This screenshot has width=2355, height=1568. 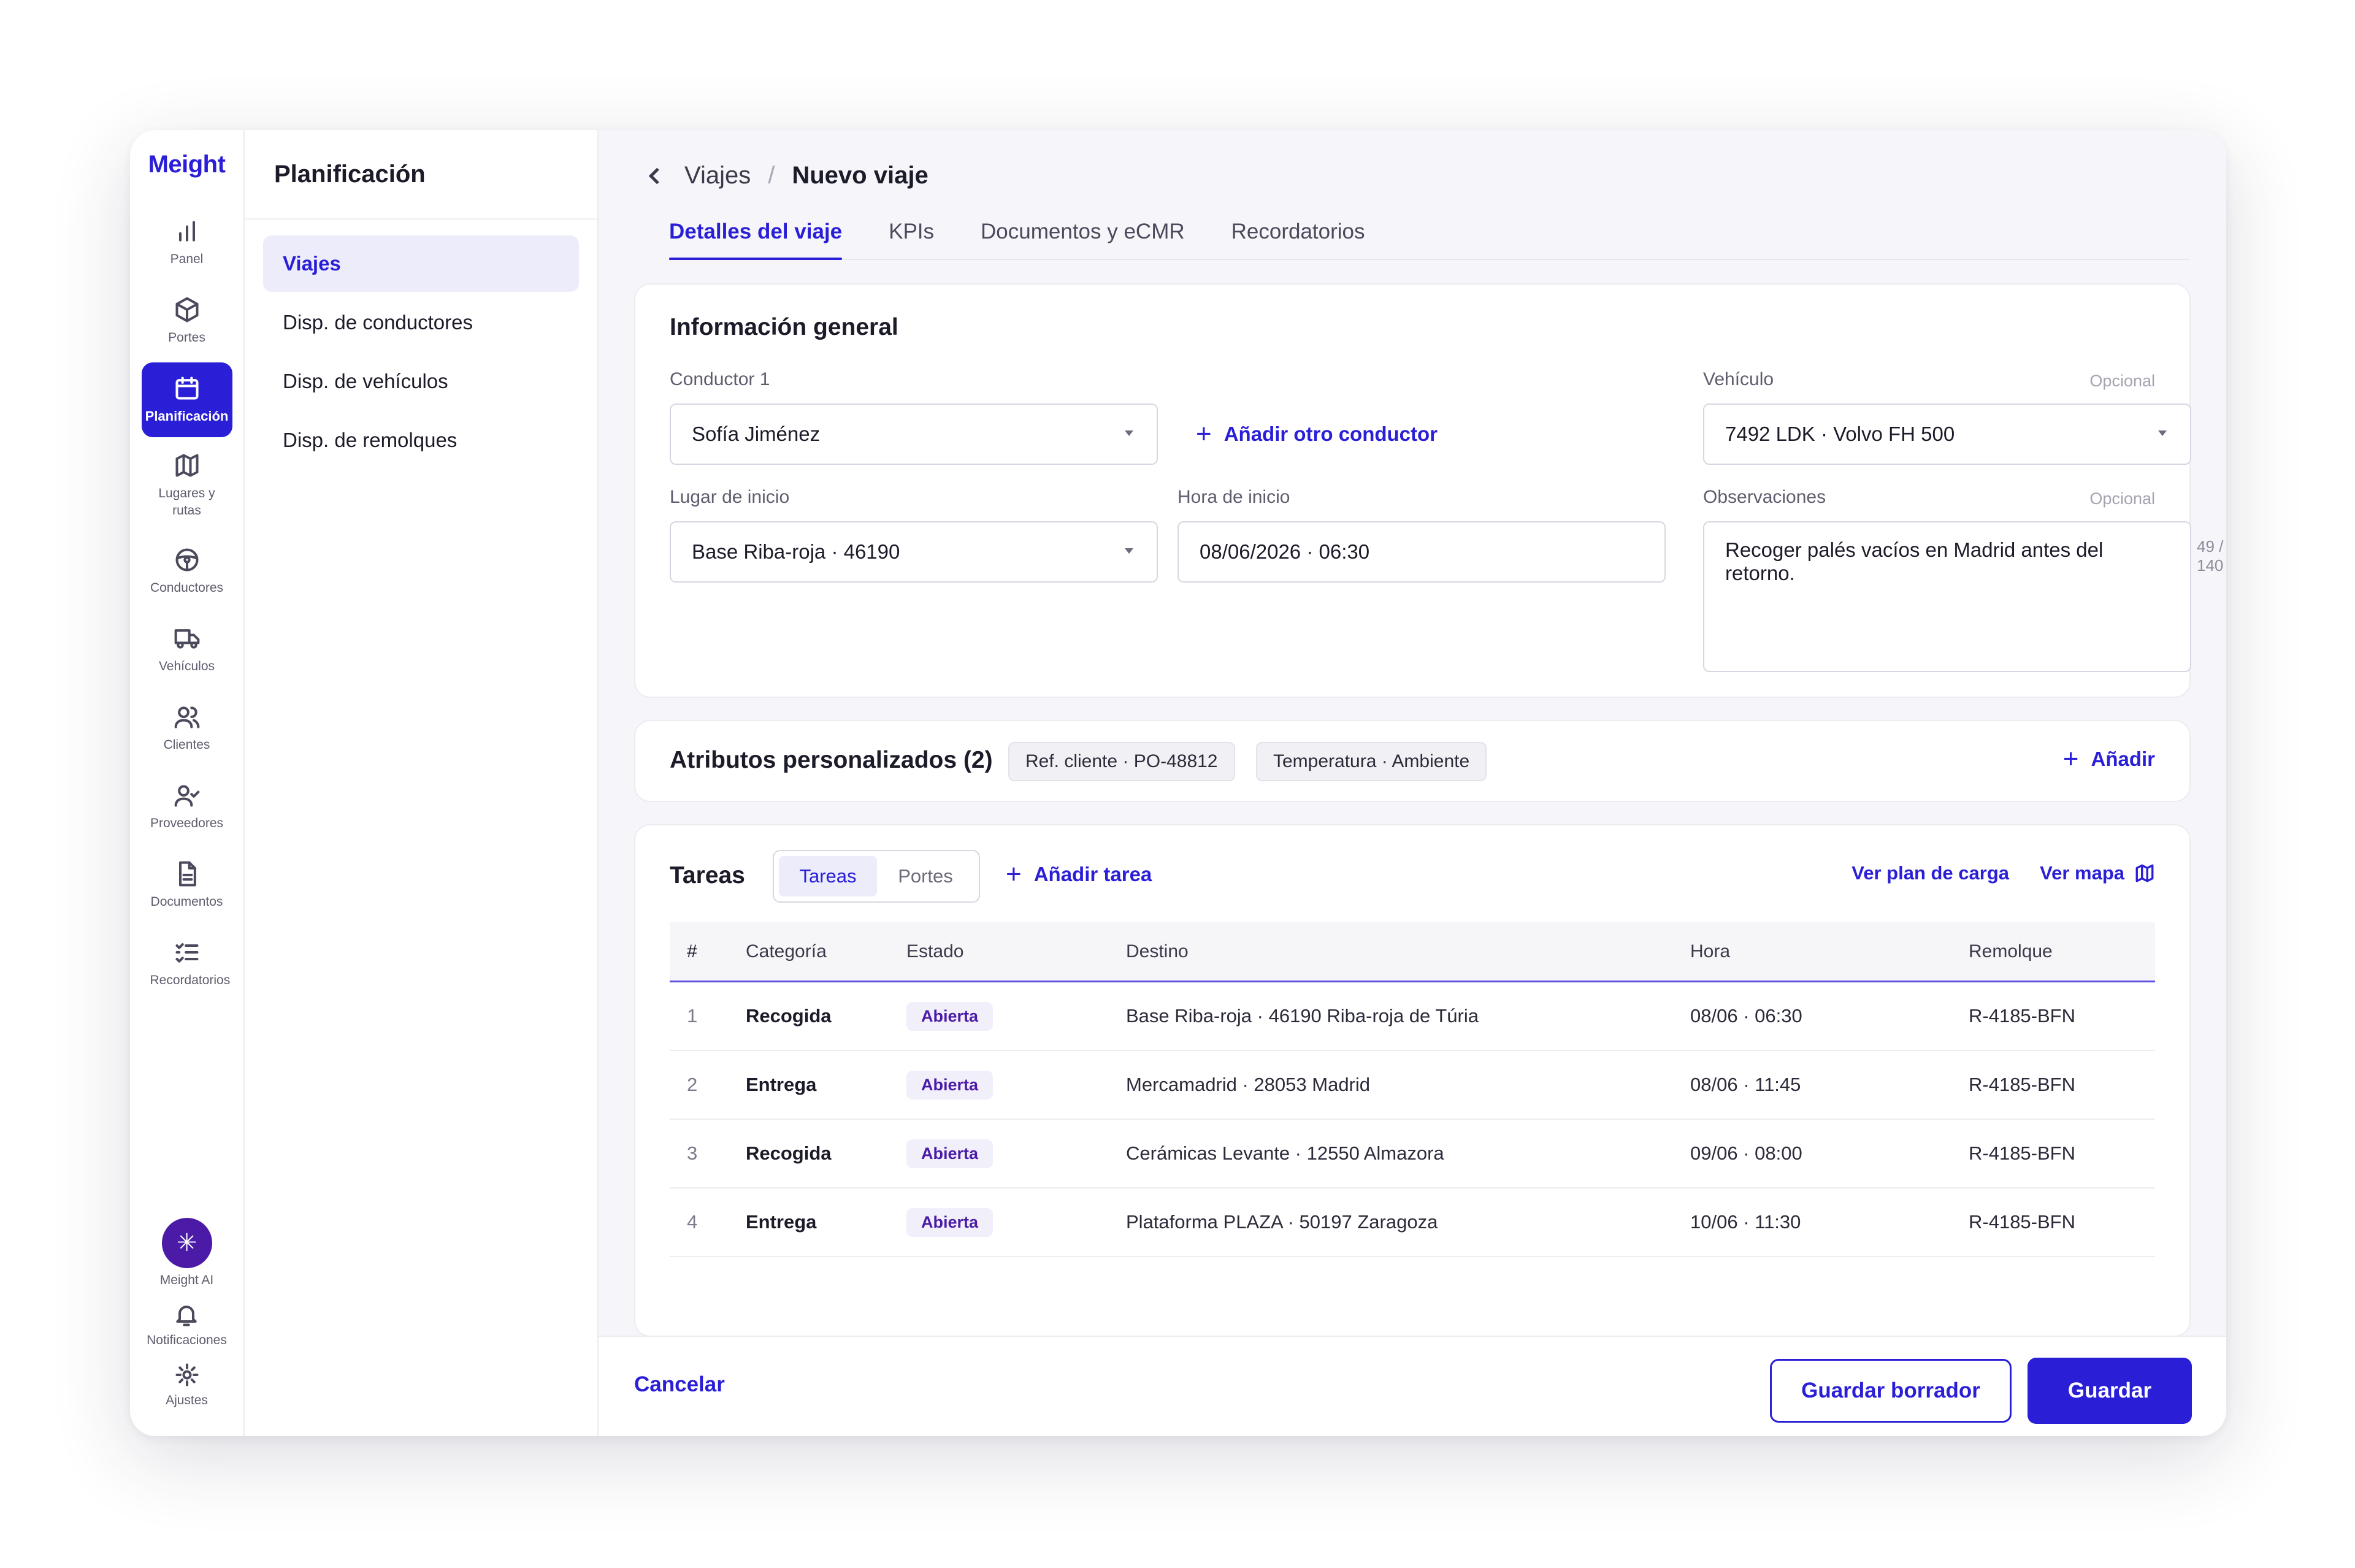 What do you see at coordinates (756, 235) in the screenshot?
I see `tab-detalles-viaje: Detalles del viaje` at bounding box center [756, 235].